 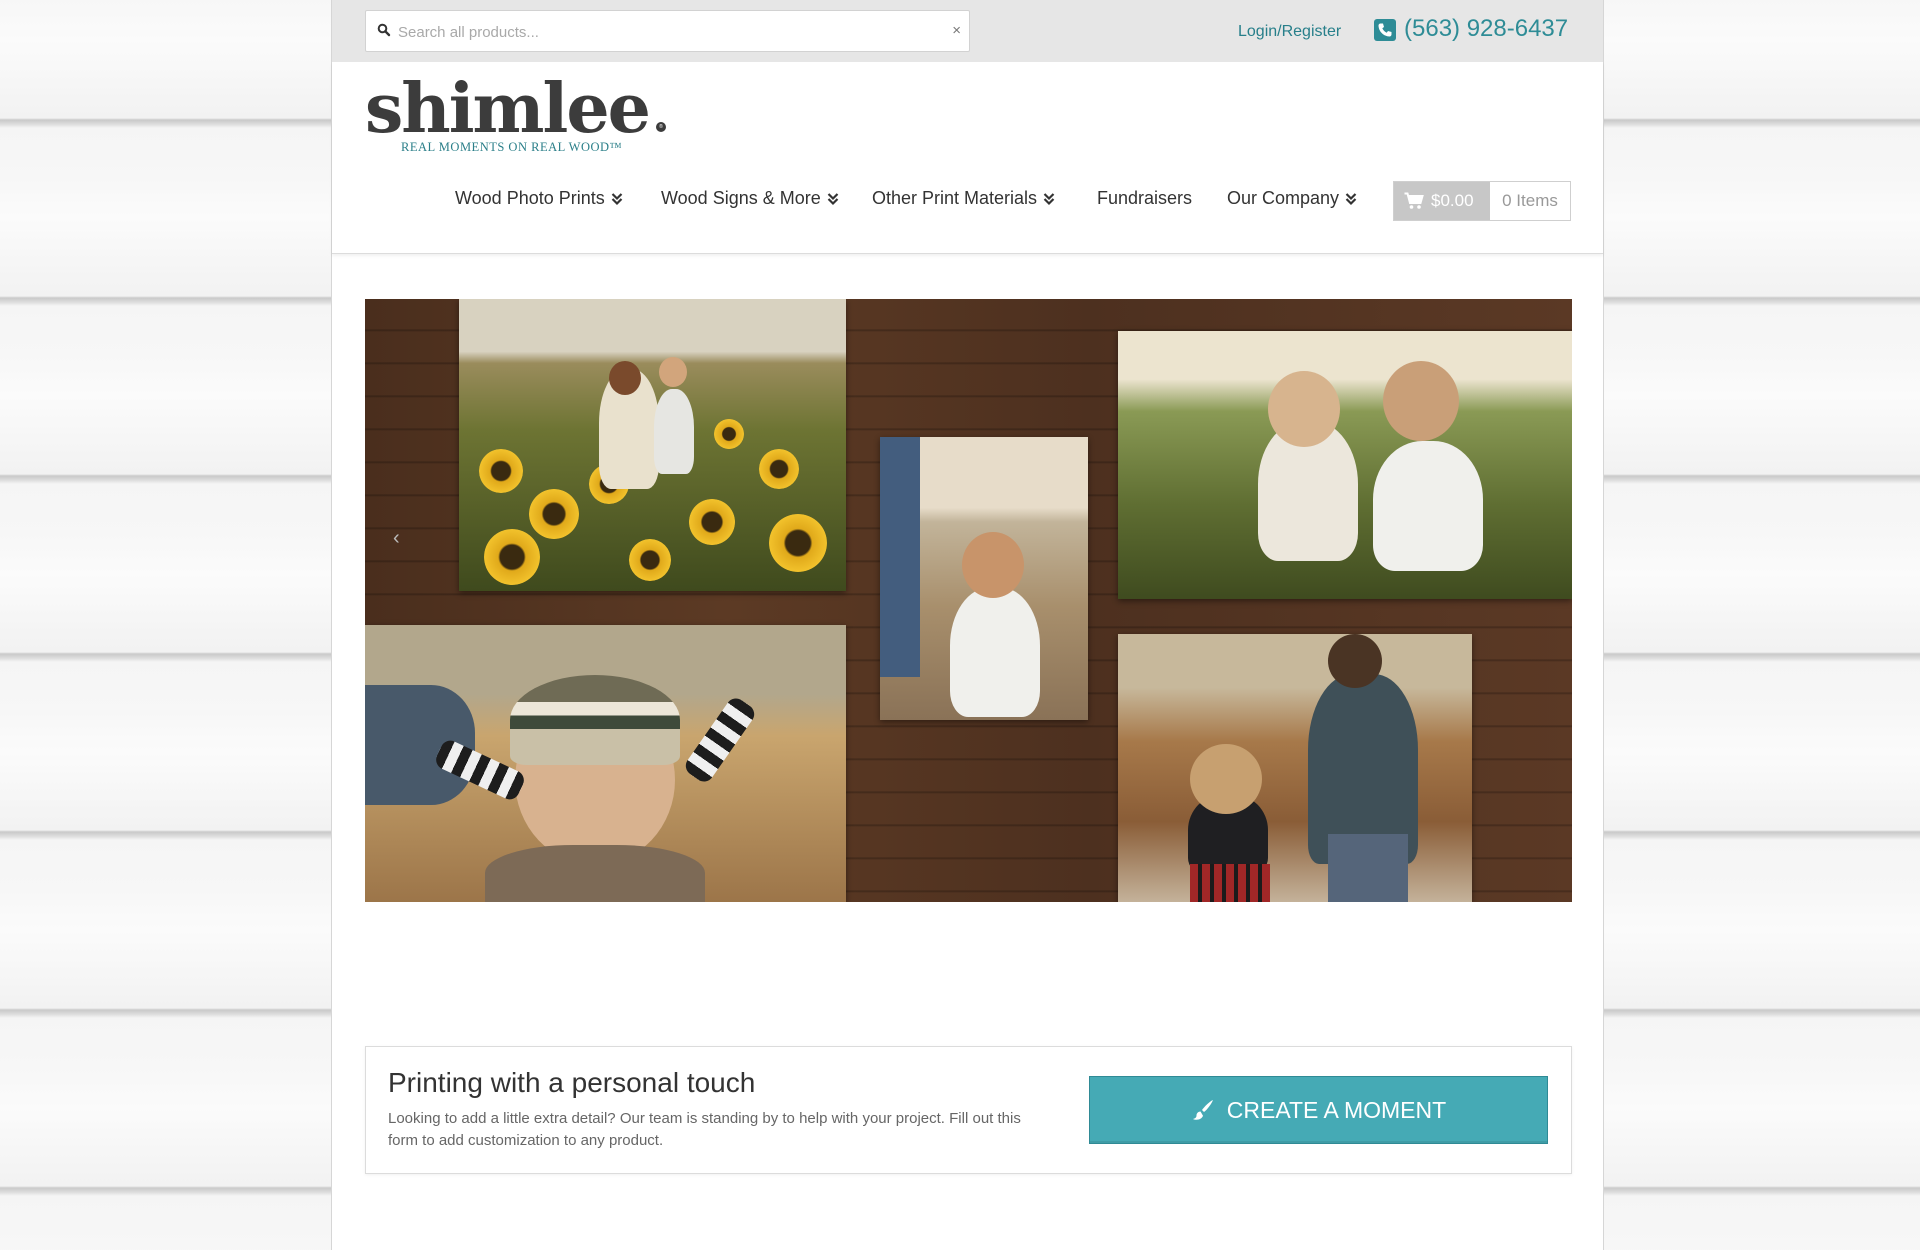 I want to click on cart-icon, so click(x=1414, y=200).